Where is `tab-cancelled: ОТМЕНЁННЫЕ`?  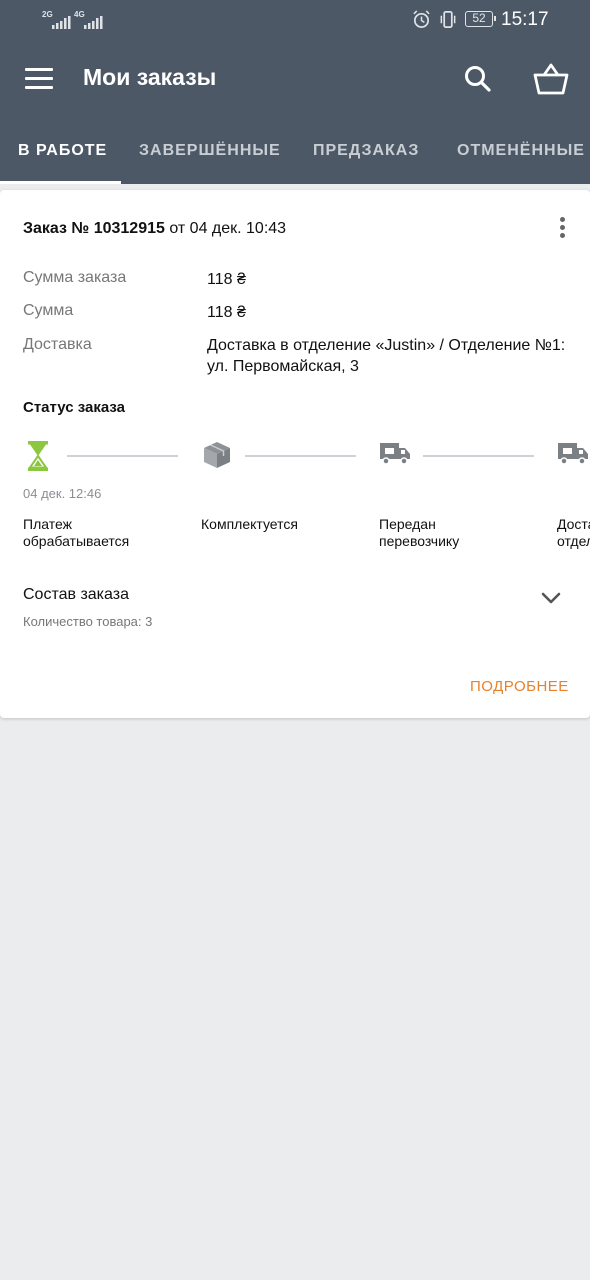 tab-cancelled: ОТМЕНЁННЫЕ is located at coordinates (521, 151).